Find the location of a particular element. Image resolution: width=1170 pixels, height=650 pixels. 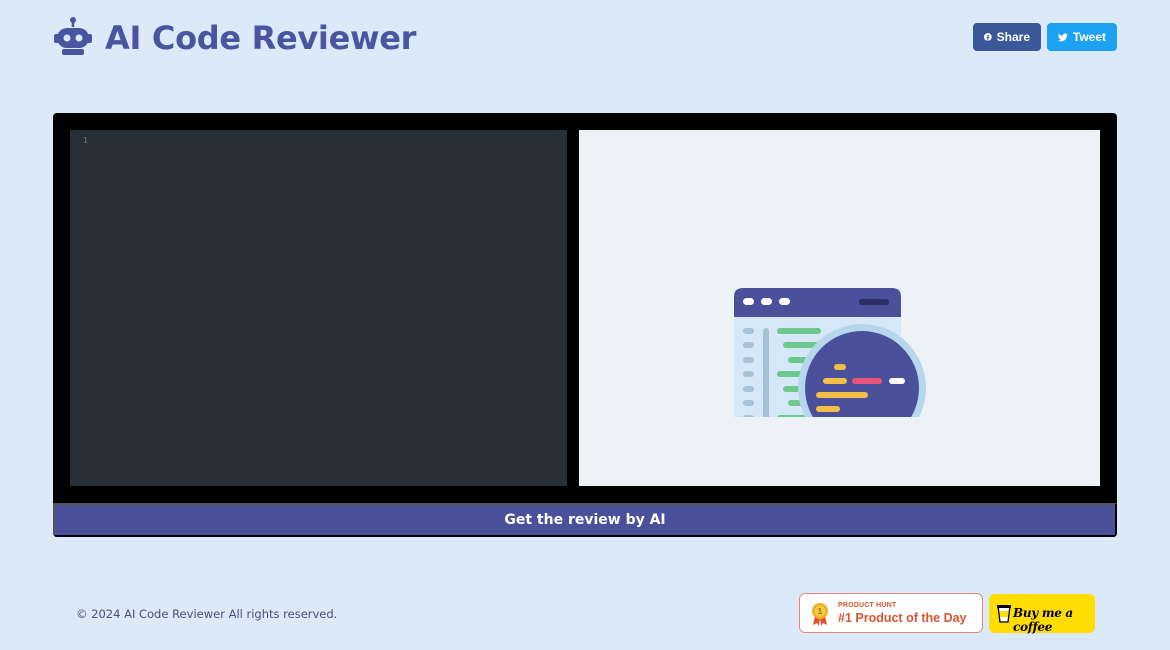

medal-icon: 1 is located at coordinates (820, 614).